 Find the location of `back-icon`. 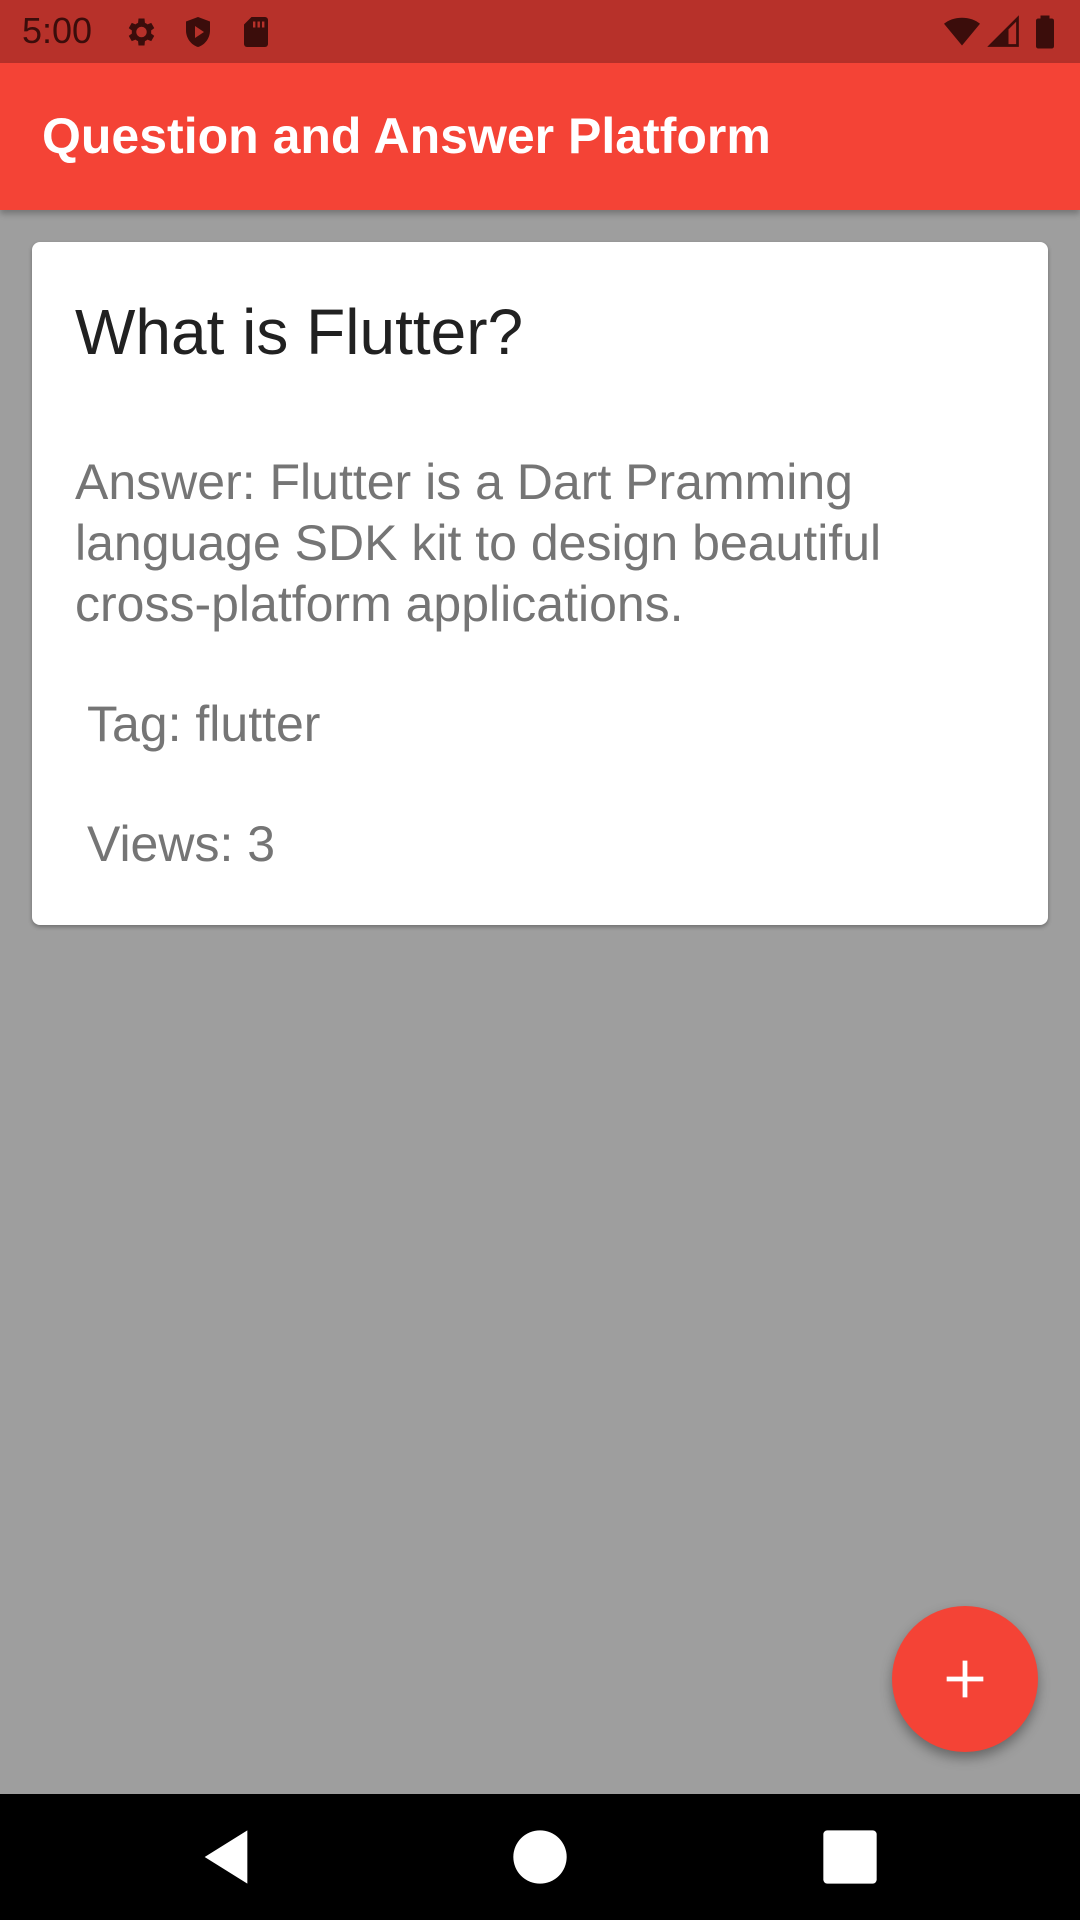

back-icon is located at coordinates (226, 1857).